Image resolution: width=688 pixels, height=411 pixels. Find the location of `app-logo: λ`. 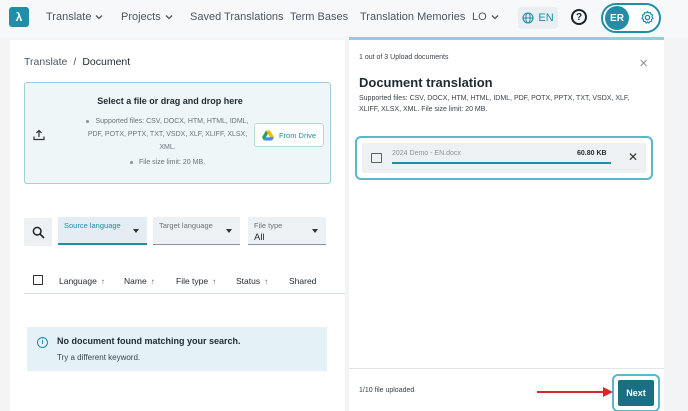

app-logo: λ is located at coordinates (19, 17).